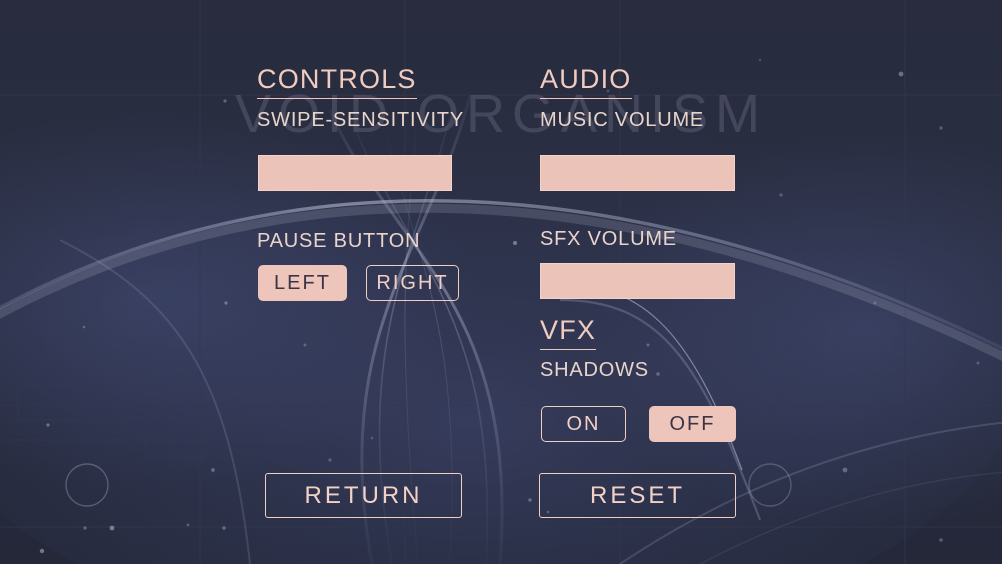  What do you see at coordinates (608, 239) in the screenshot?
I see `label-sfx-volume: SFX VOLUME` at bounding box center [608, 239].